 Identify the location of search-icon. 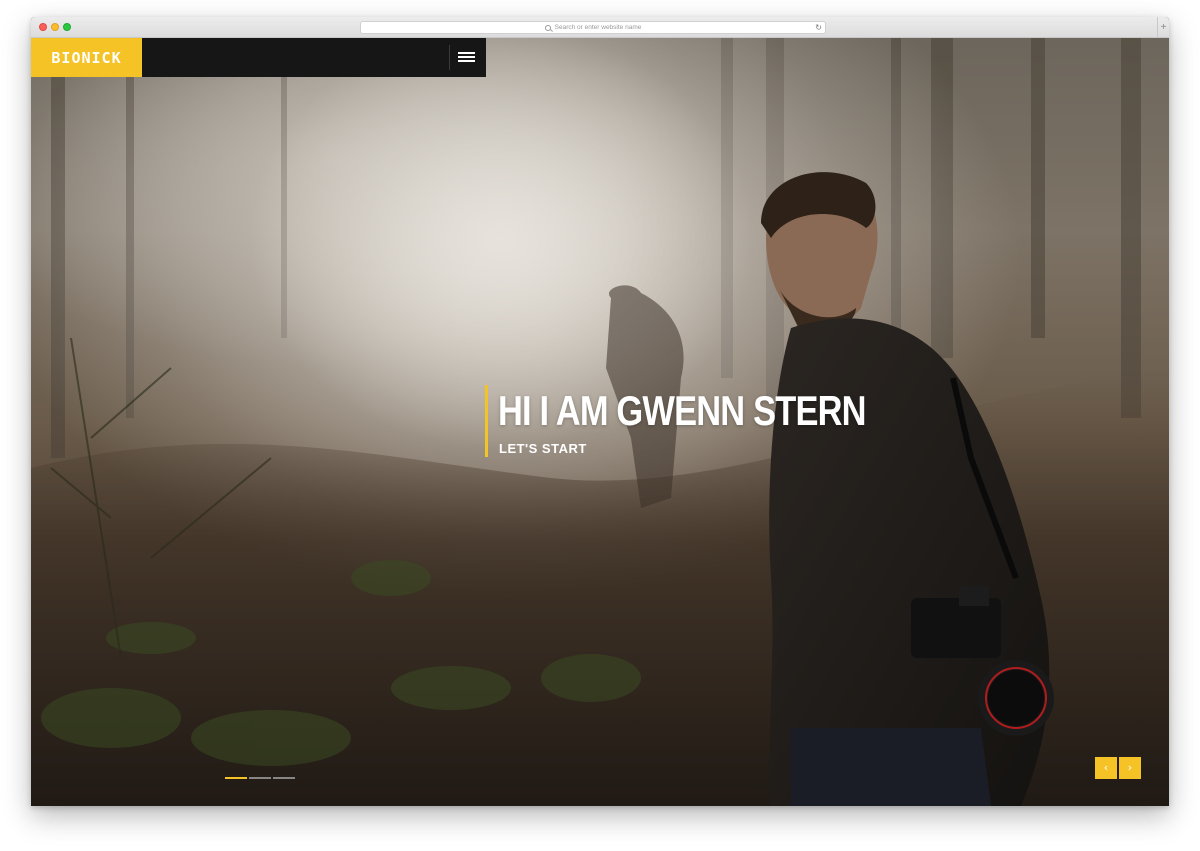
(547, 27).